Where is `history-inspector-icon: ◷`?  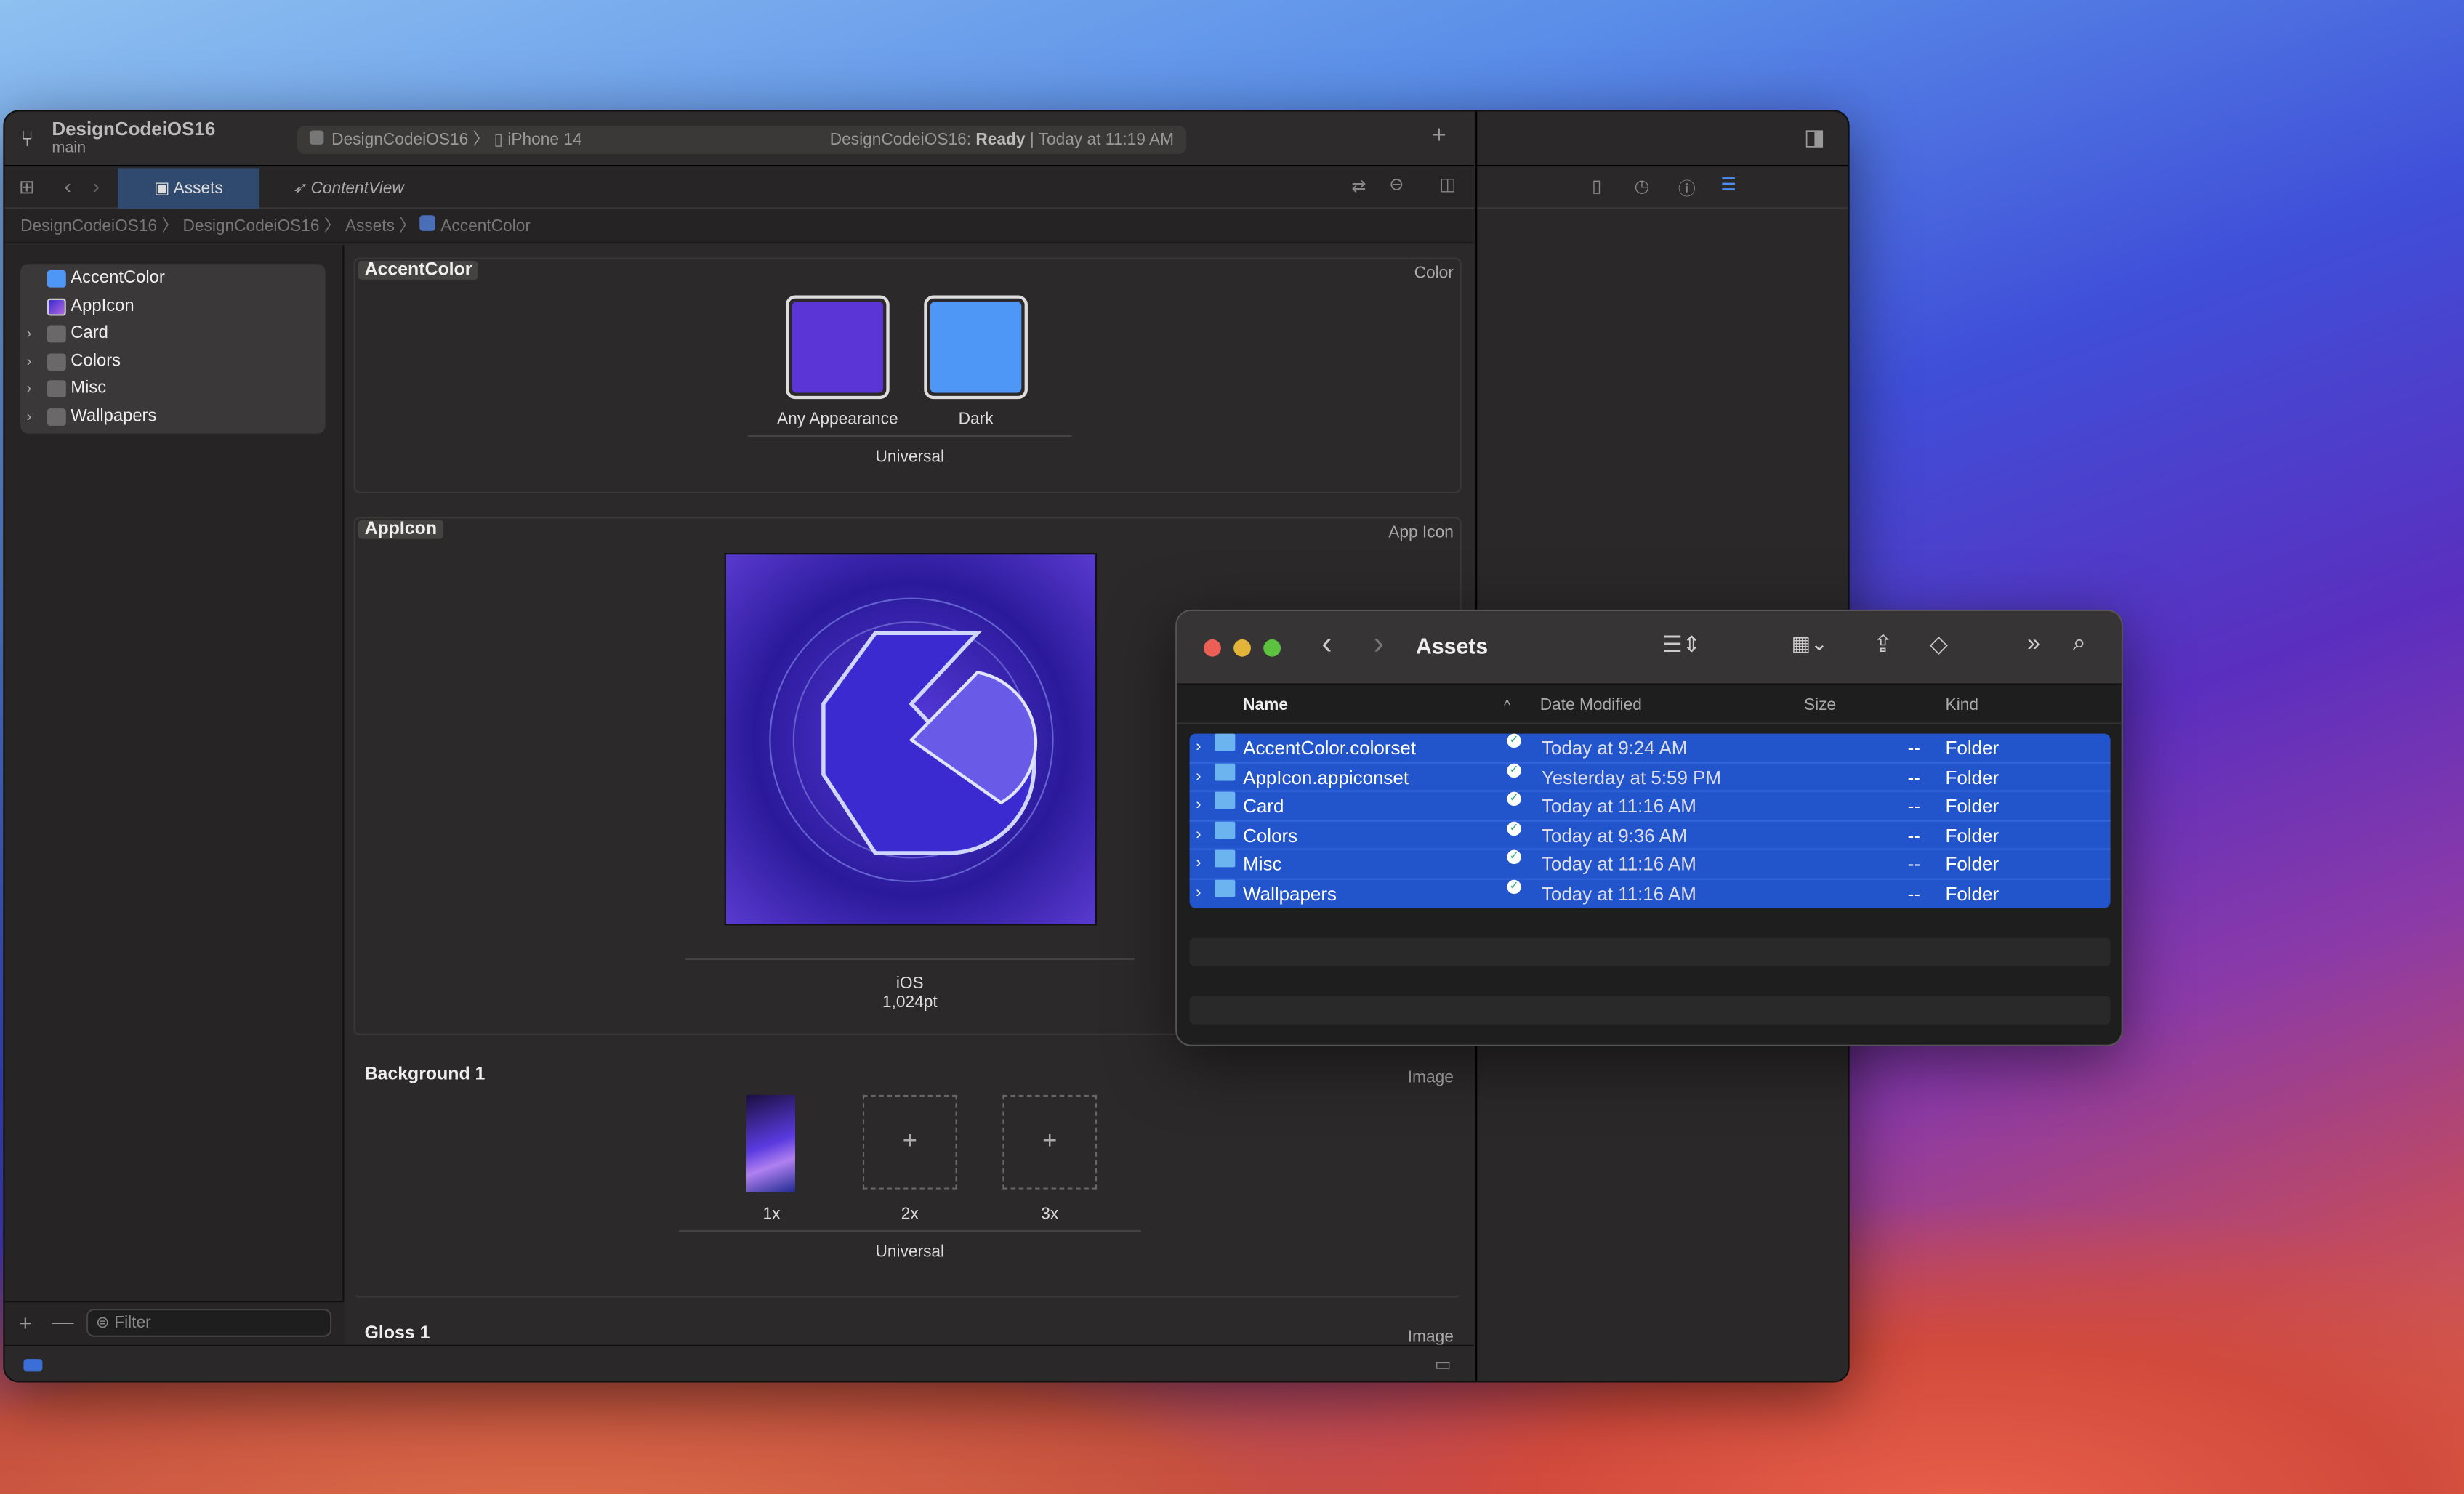 history-inspector-icon: ◷ is located at coordinates (1641, 186).